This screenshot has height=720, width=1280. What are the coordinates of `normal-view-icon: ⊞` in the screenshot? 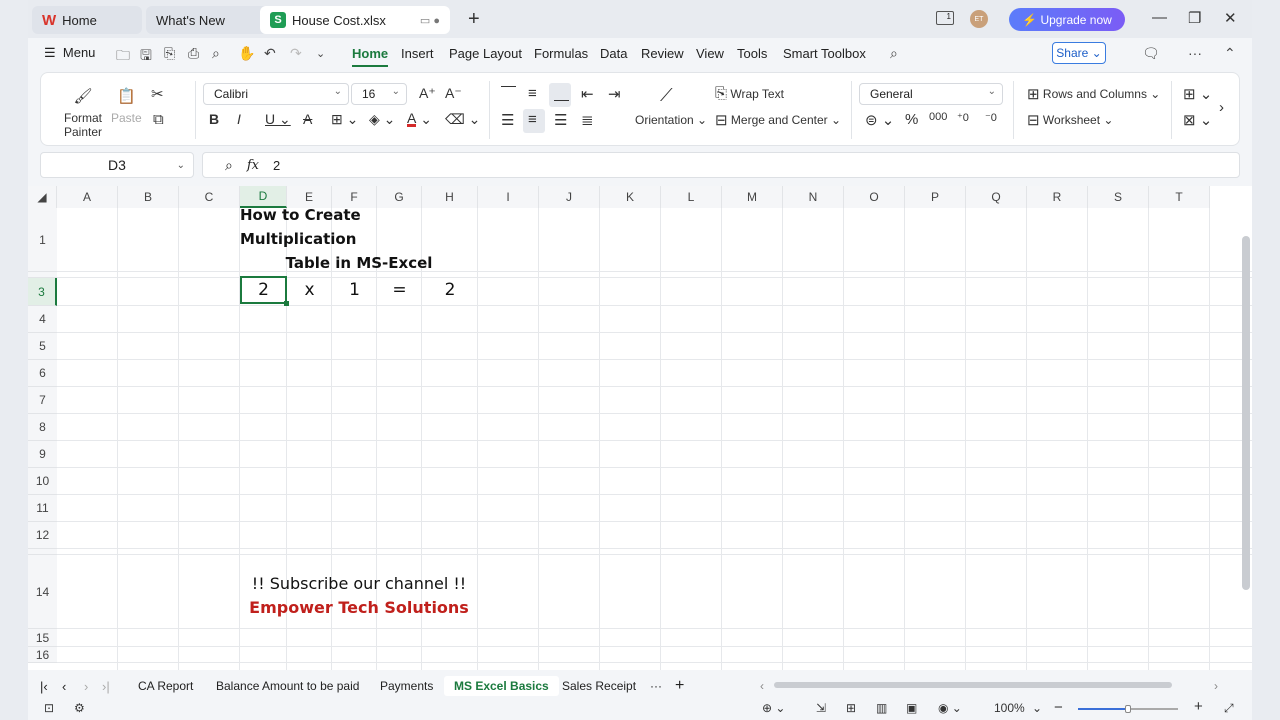 It's located at (851, 708).